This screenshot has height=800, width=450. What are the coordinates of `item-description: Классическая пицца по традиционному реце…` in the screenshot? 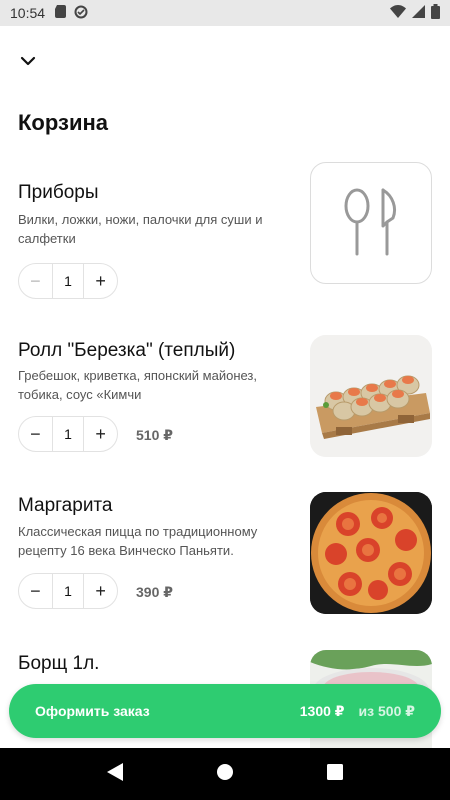 It's located at (138, 541).